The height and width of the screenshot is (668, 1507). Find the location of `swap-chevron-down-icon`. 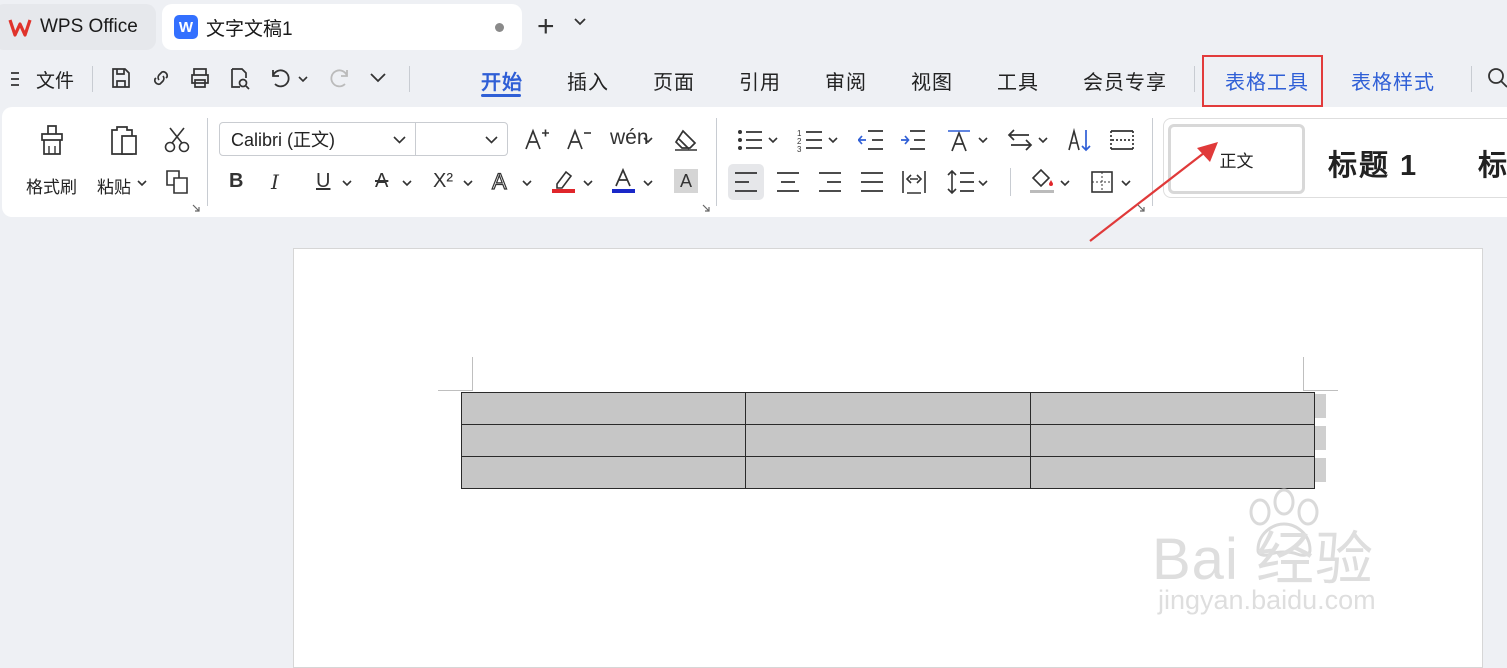

swap-chevron-down-icon is located at coordinates (1043, 140).